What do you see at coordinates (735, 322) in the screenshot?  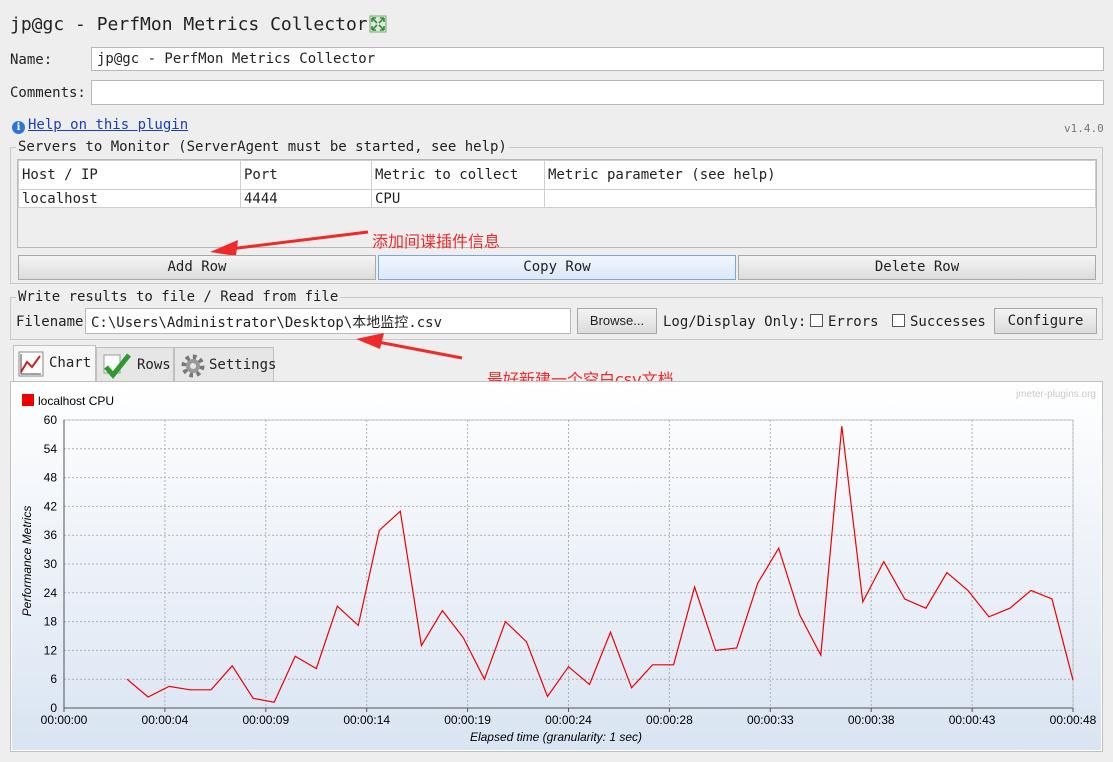 I see `log-display-label: Log/Display Only:` at bounding box center [735, 322].